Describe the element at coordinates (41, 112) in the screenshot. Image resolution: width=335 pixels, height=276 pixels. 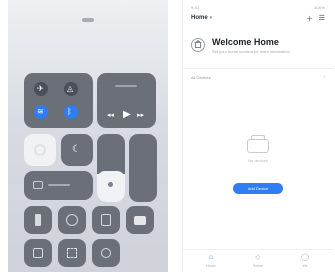
I see `wifi-icon: ≋` at that location.